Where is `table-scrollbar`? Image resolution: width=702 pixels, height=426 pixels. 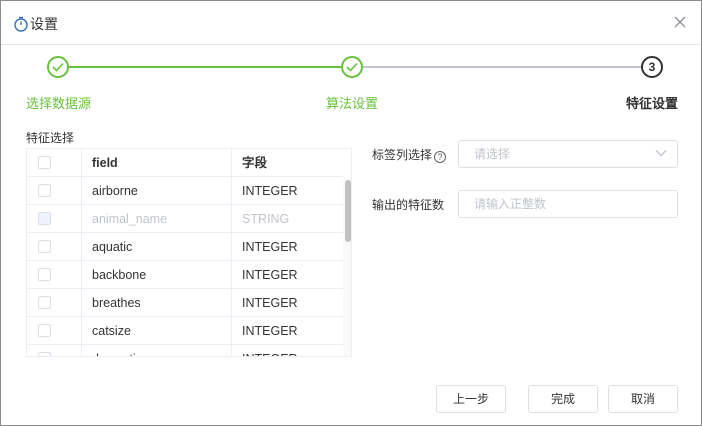 table-scrollbar is located at coordinates (347, 266).